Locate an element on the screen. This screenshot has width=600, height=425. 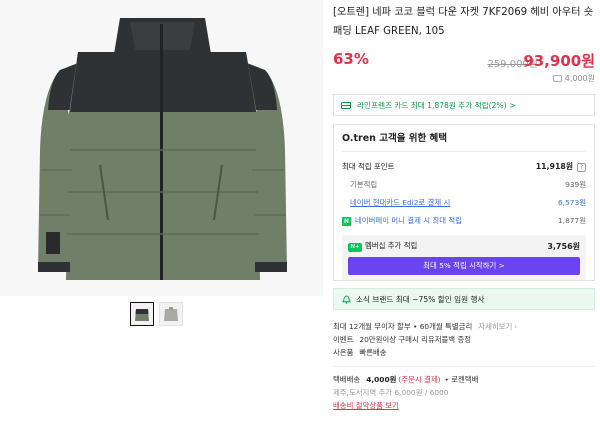
gift-label: 사은품 is located at coordinates (343, 352).